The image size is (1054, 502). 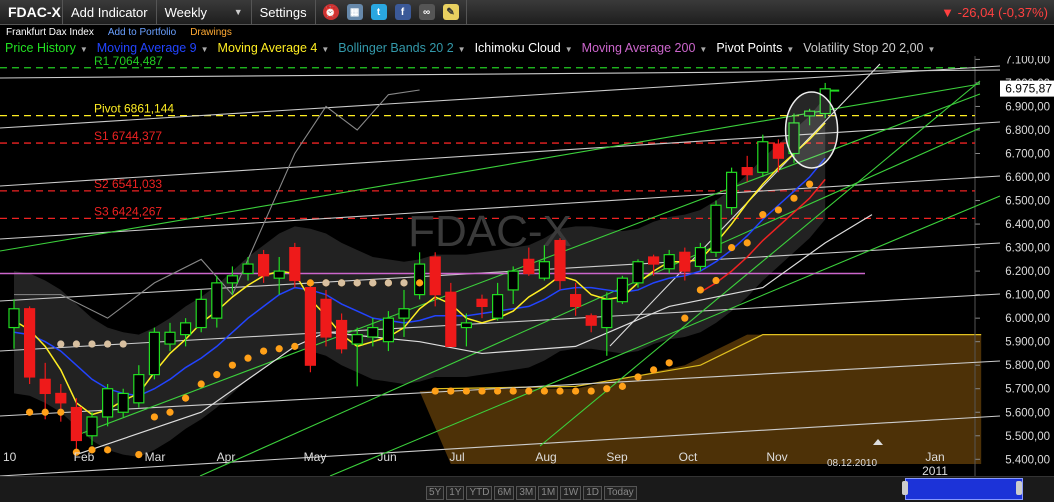 I want to click on legend-label: Moving Average 200, so click(x=638, y=48).